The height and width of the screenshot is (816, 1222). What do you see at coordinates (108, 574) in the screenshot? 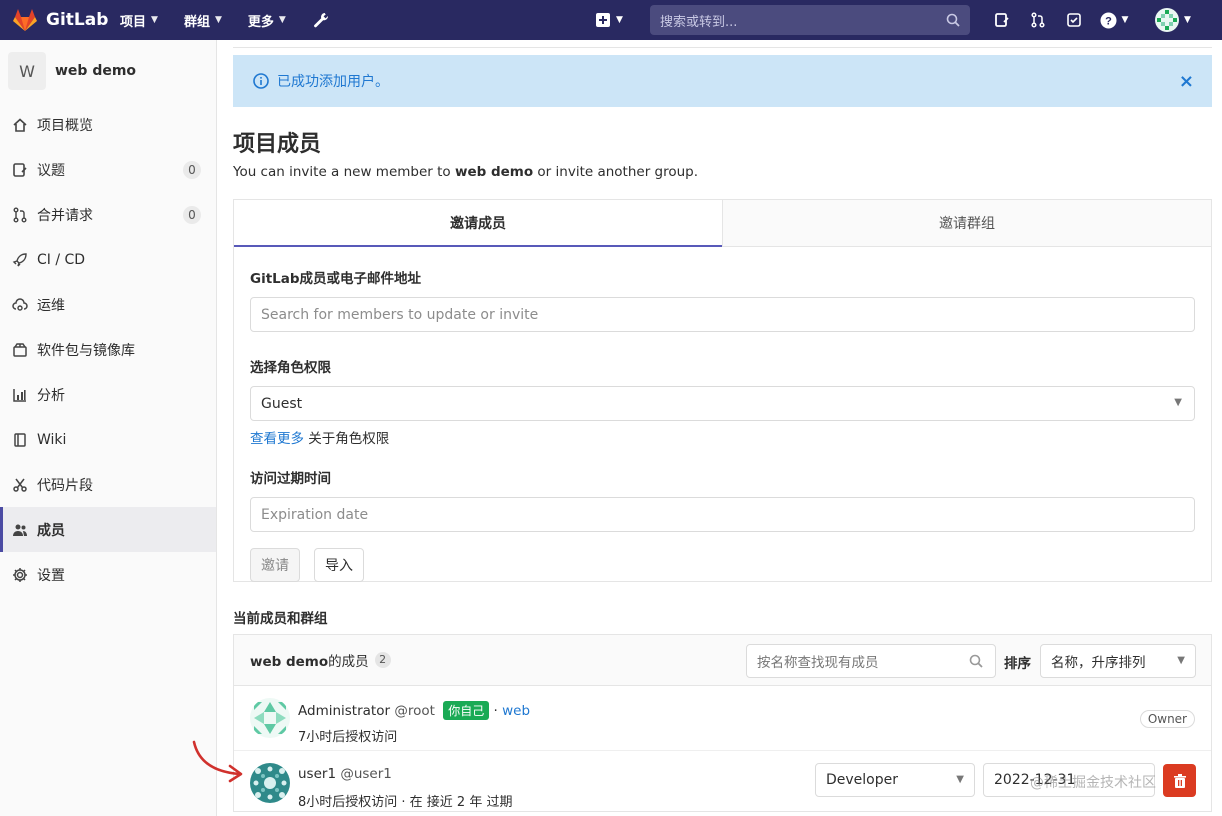
I see `sidebar-item-settings: 设置` at bounding box center [108, 574].